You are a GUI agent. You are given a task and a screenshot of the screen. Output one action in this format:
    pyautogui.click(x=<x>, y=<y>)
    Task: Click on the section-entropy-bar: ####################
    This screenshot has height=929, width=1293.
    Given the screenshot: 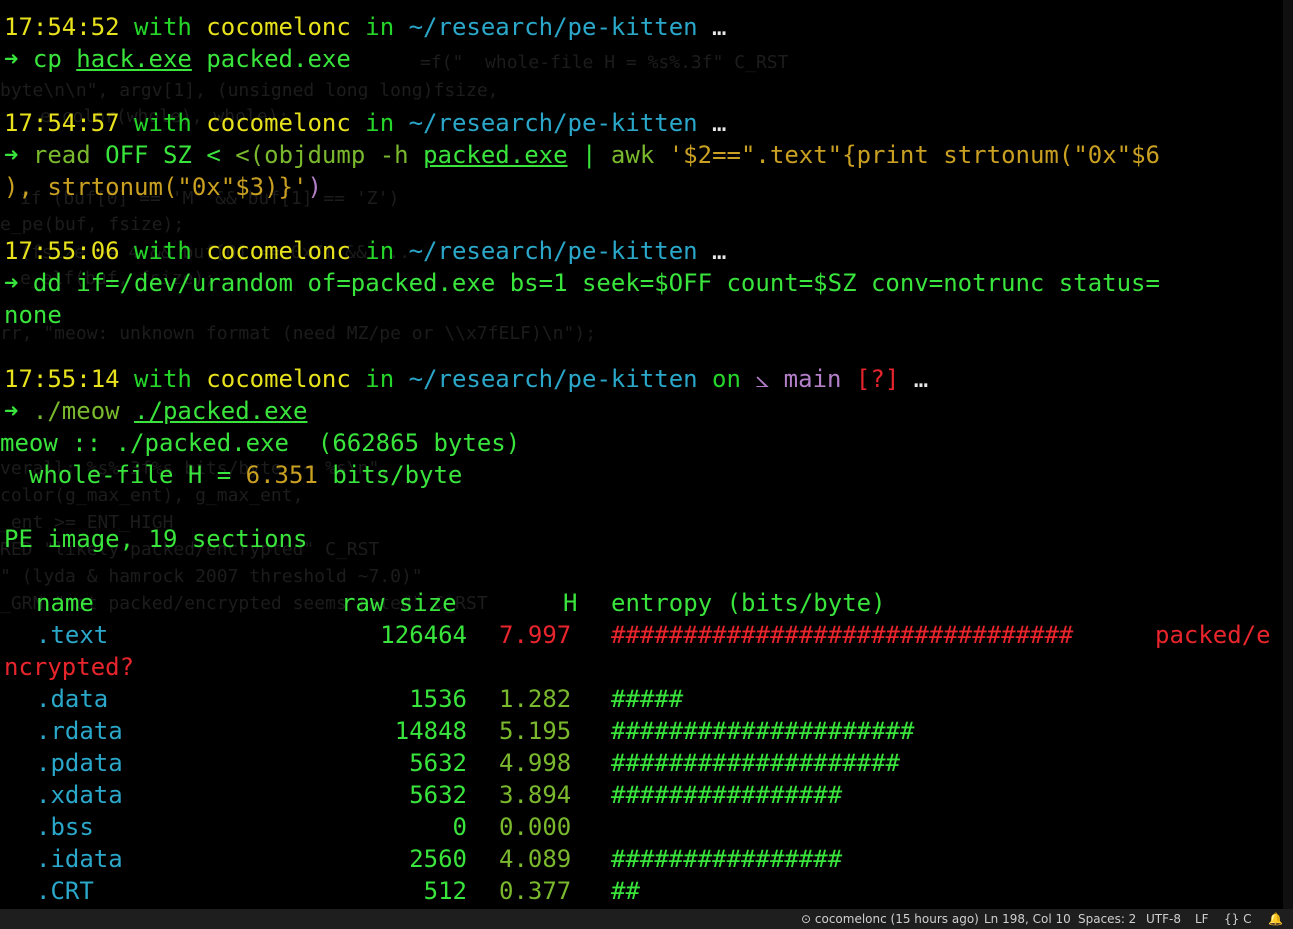 What is the action you would take?
    pyautogui.click(x=755, y=763)
    